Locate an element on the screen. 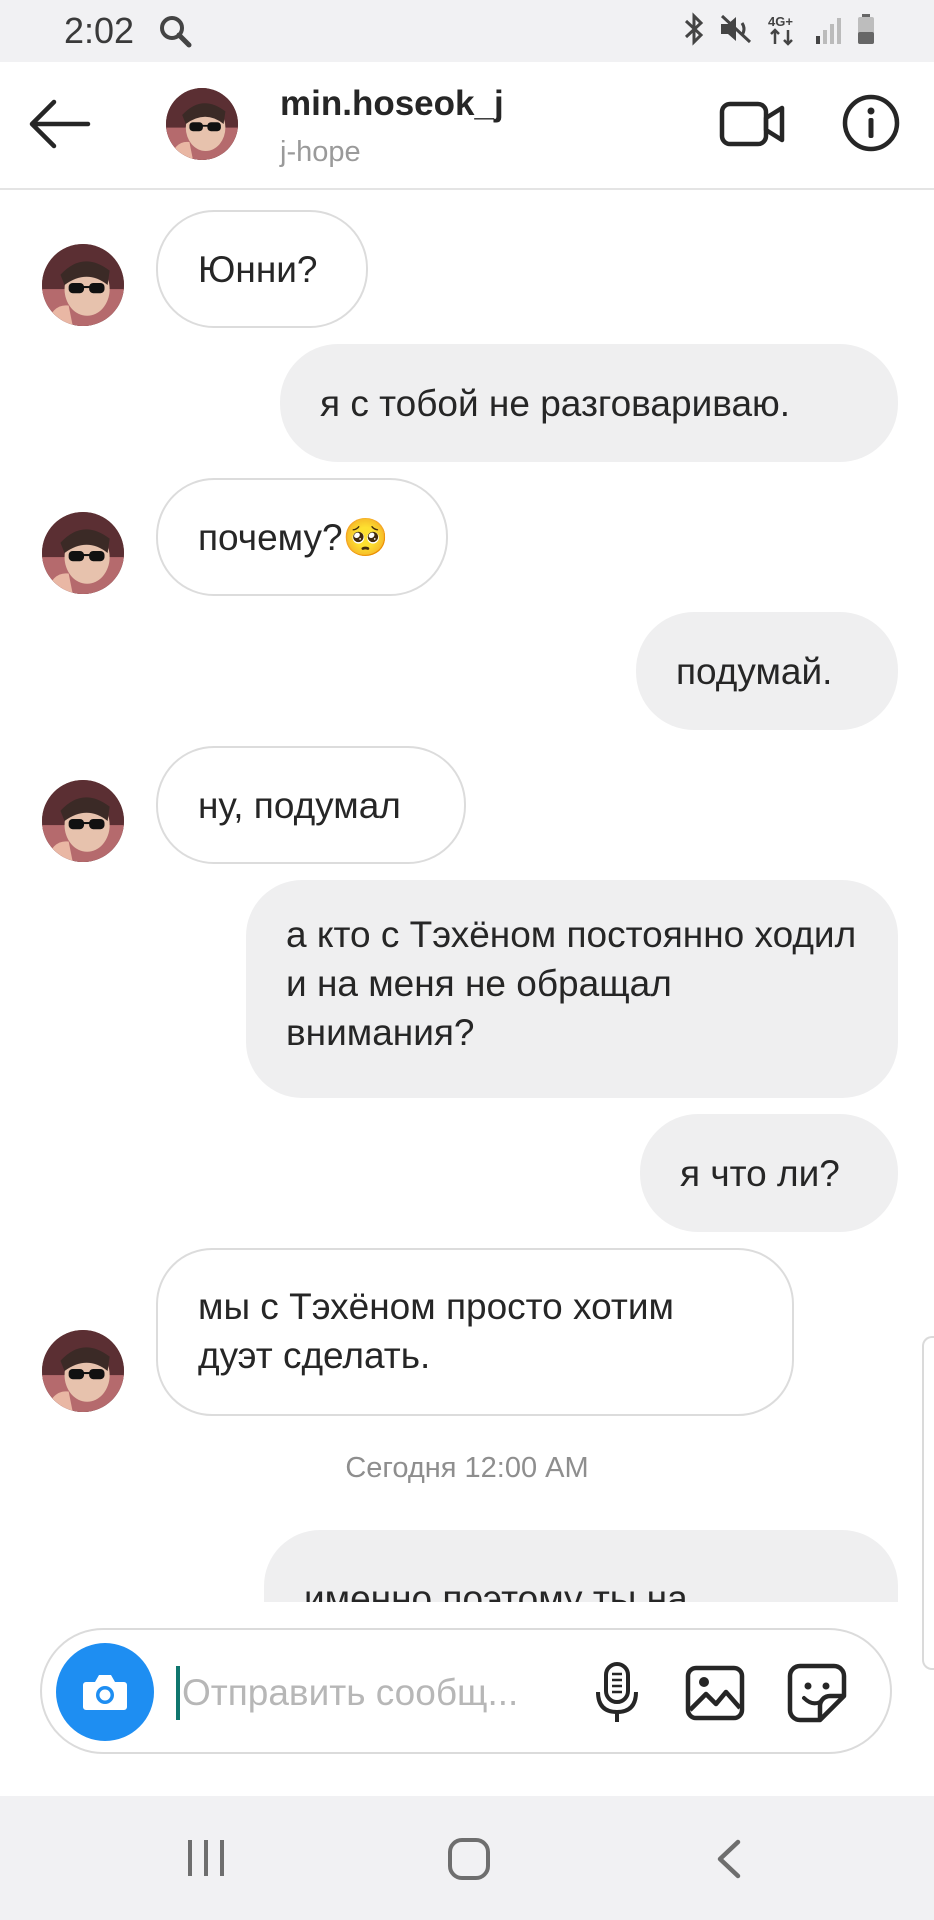  back-button is located at coordinates (60, 124).